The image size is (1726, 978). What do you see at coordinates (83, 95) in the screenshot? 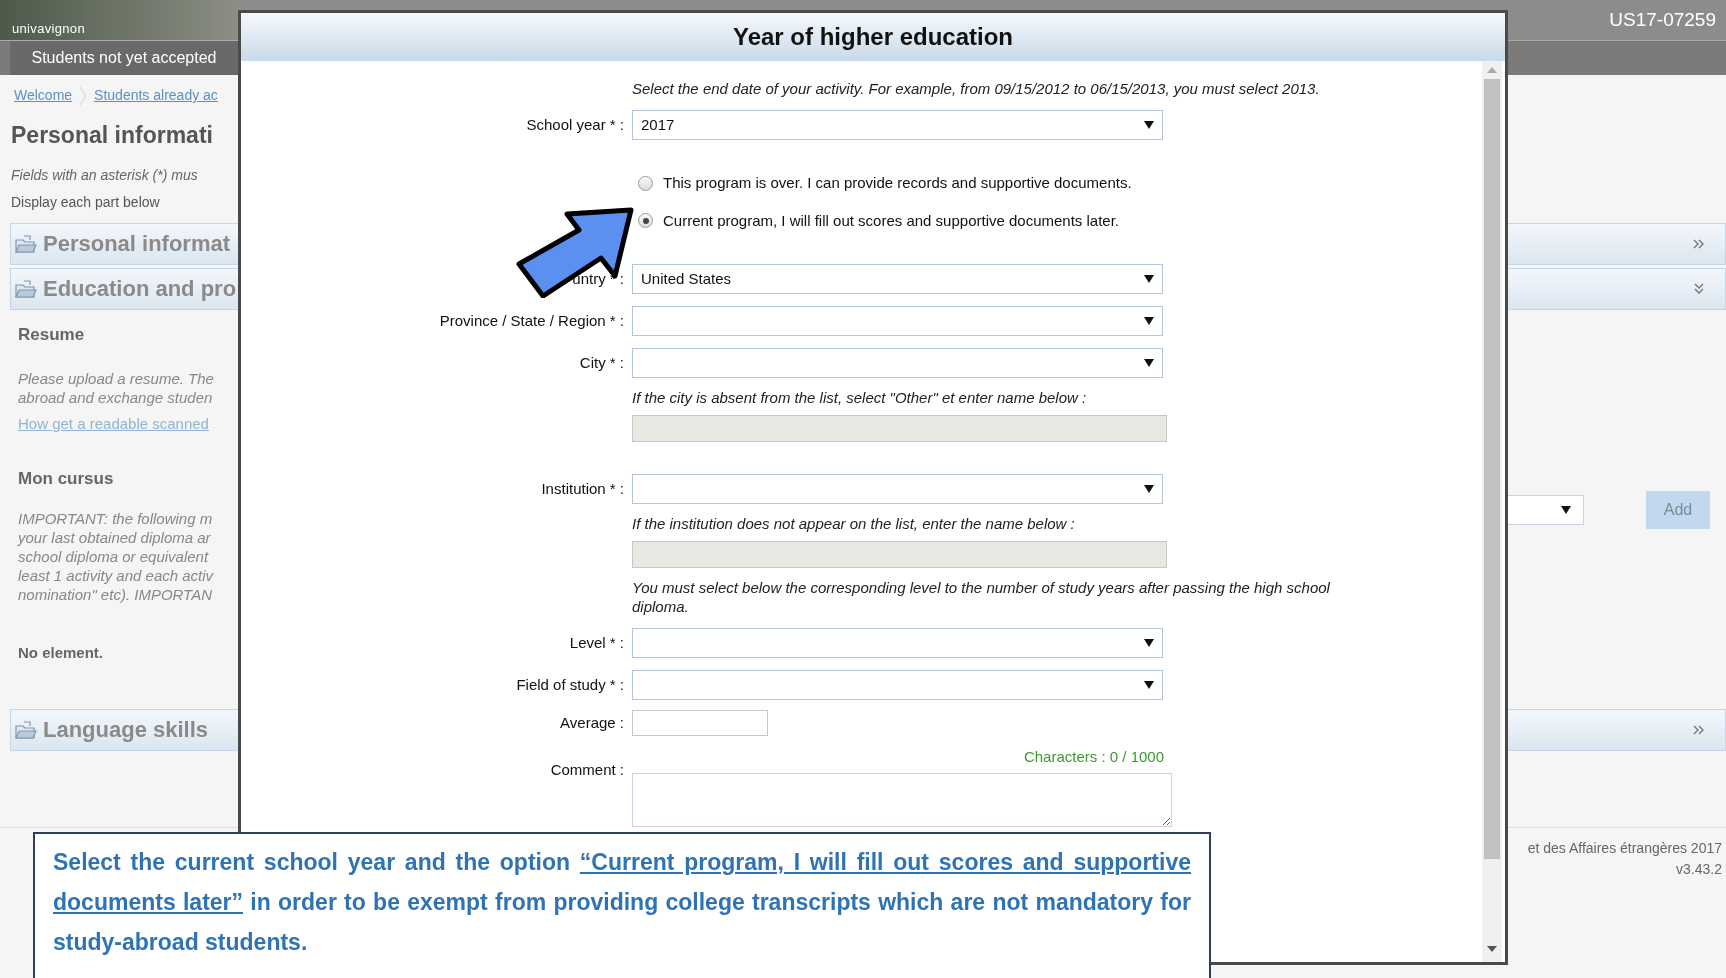
I see `breadcrumb-separator-icon` at bounding box center [83, 95].